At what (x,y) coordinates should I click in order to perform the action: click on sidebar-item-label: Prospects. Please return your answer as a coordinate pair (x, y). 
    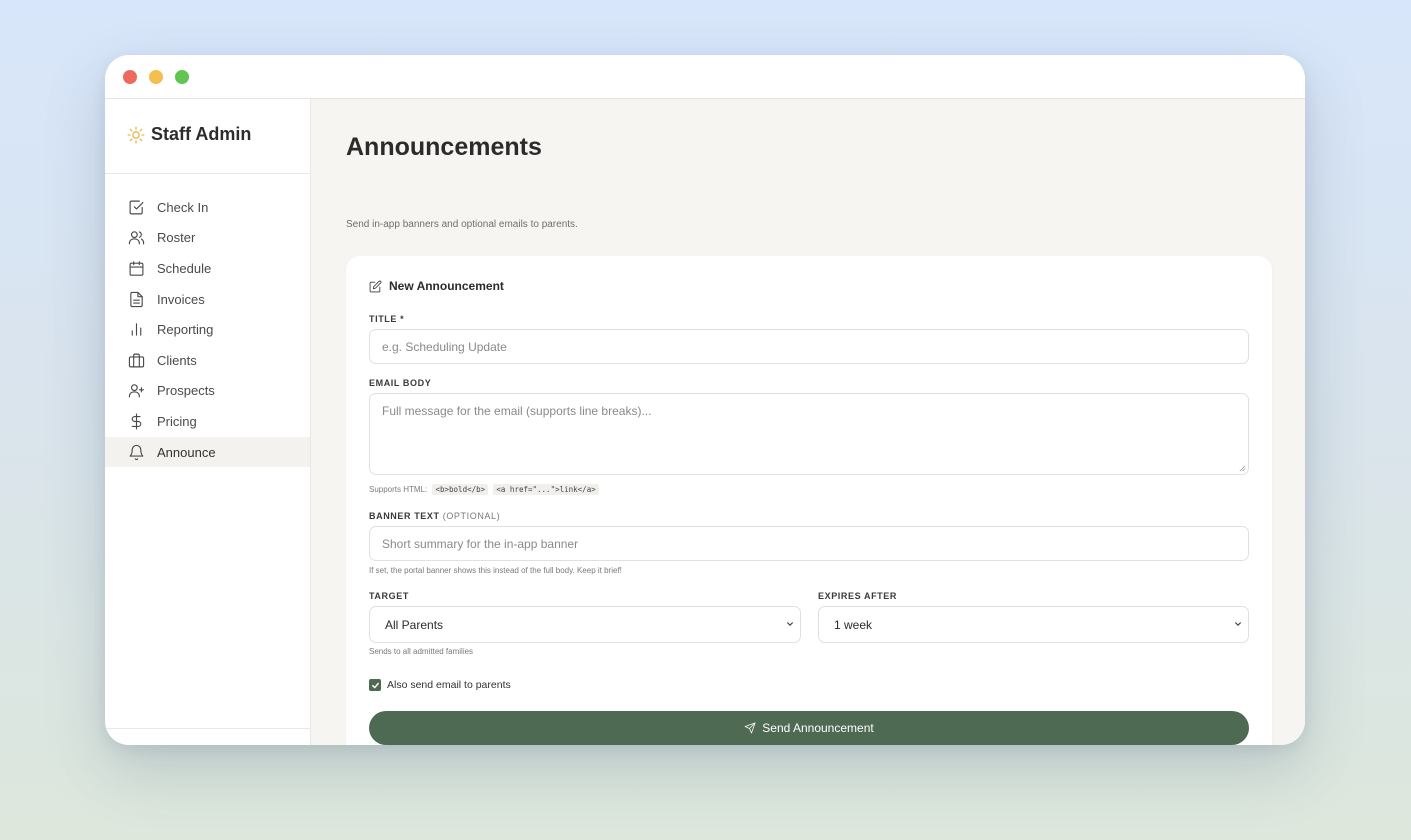
    Looking at the image, I should click on (186, 391).